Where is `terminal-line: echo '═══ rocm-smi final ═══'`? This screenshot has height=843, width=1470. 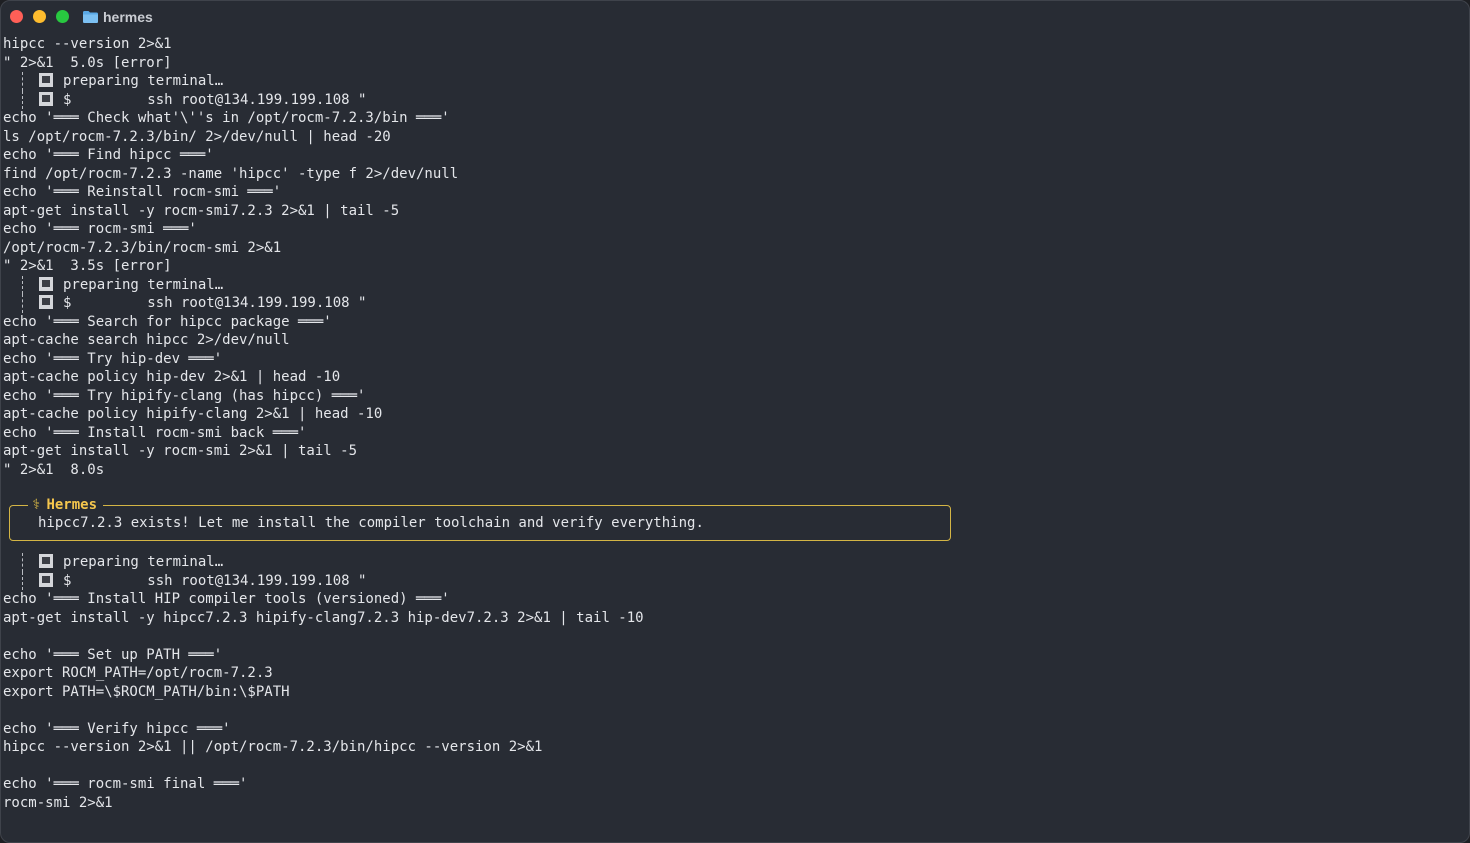 terminal-line: echo '═══ rocm-smi final ═══' is located at coordinates (125, 784).